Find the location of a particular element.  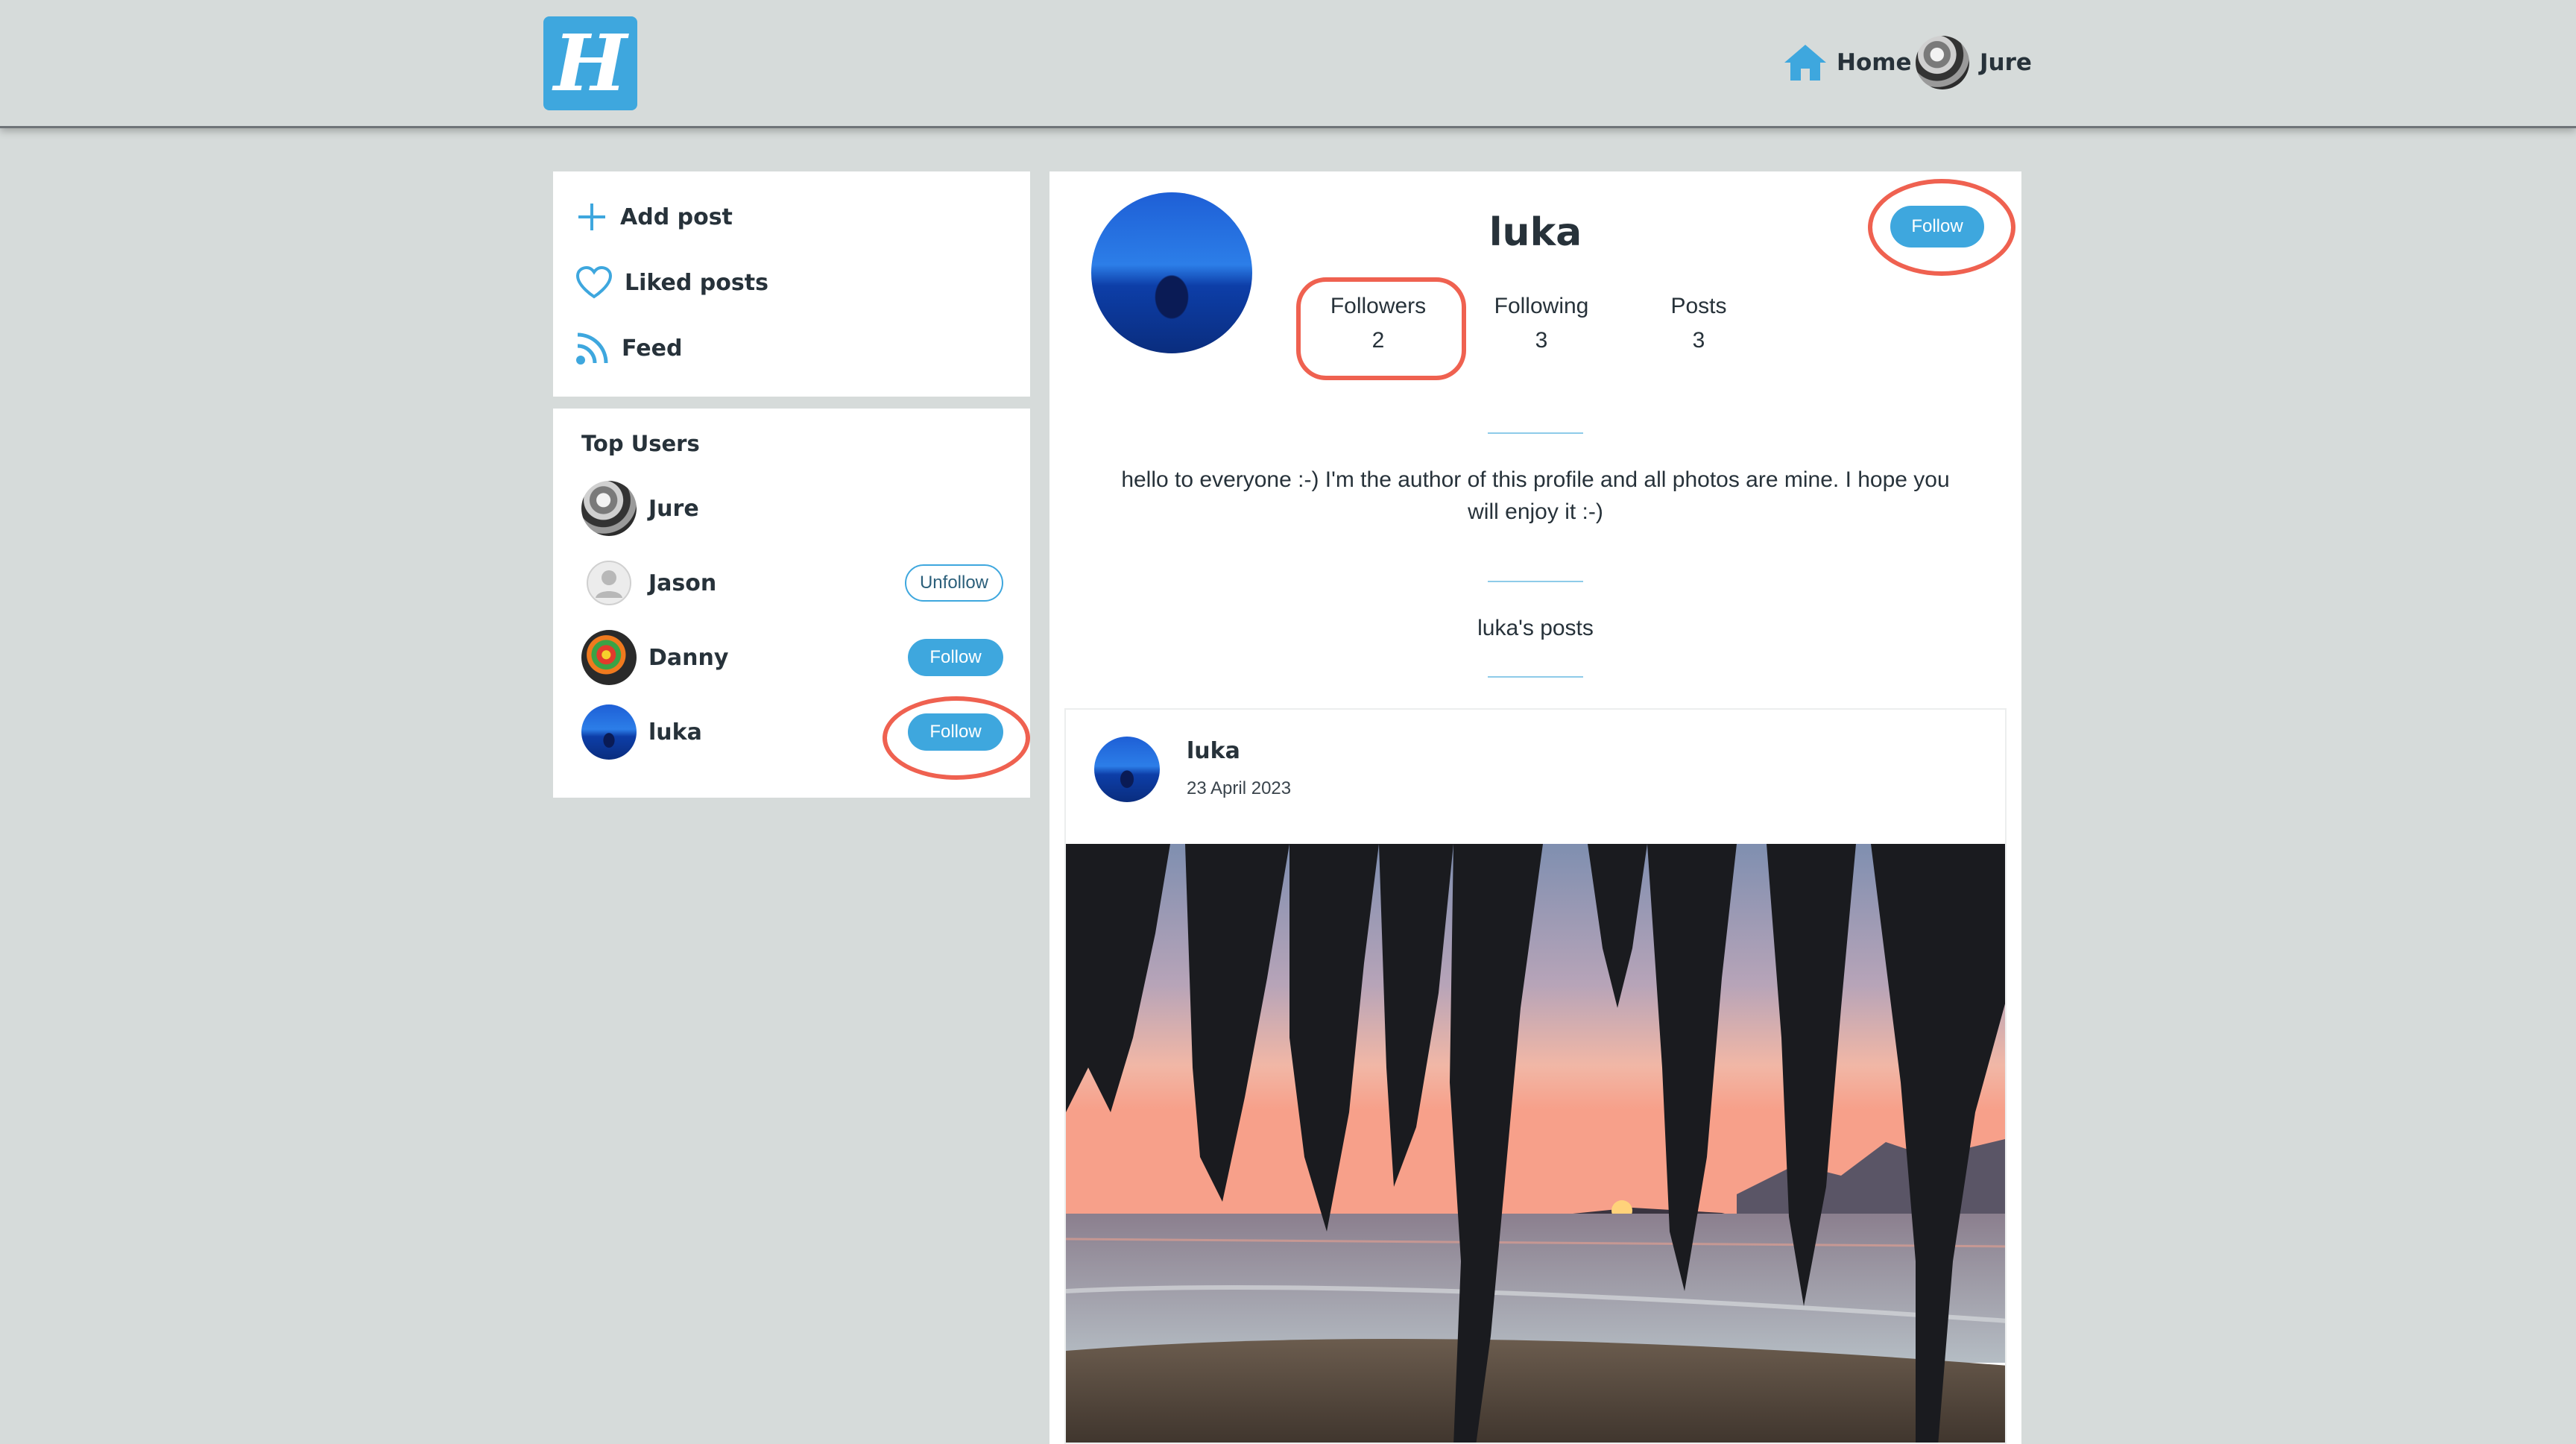

top-user-row-jure: Jure is located at coordinates (792, 508).